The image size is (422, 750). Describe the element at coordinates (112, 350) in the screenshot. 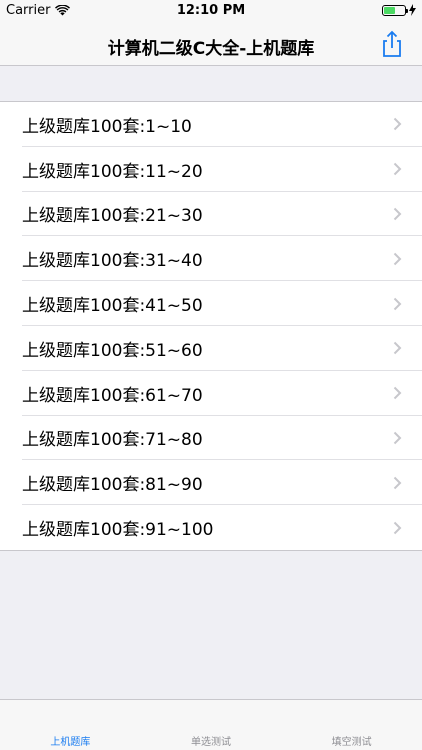

I see `list-item-label: 上级题库100套:51~60` at that location.